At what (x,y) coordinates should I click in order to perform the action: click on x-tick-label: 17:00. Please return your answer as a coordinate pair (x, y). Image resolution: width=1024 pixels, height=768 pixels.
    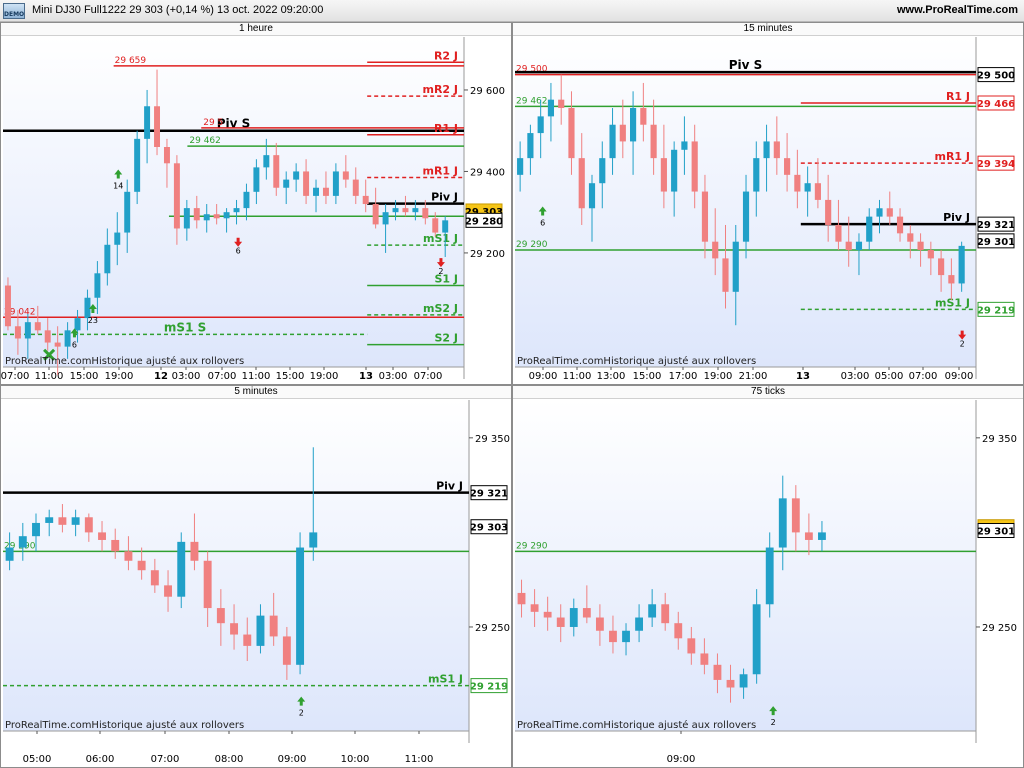
    Looking at the image, I should click on (683, 376).